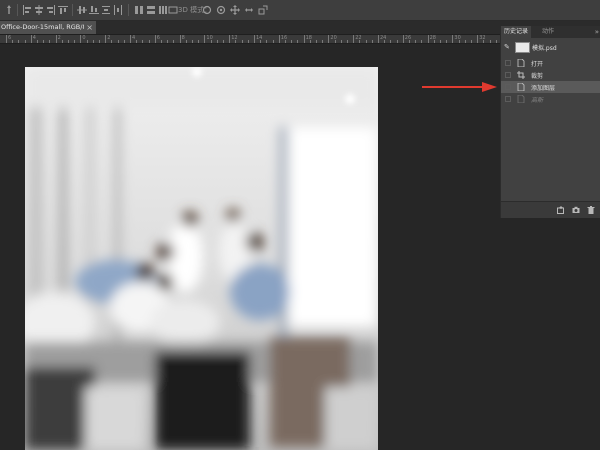 The width and height of the screenshot is (600, 450). What do you see at coordinates (408, 38) in the screenshot?
I see `ruler-number: 26` at bounding box center [408, 38].